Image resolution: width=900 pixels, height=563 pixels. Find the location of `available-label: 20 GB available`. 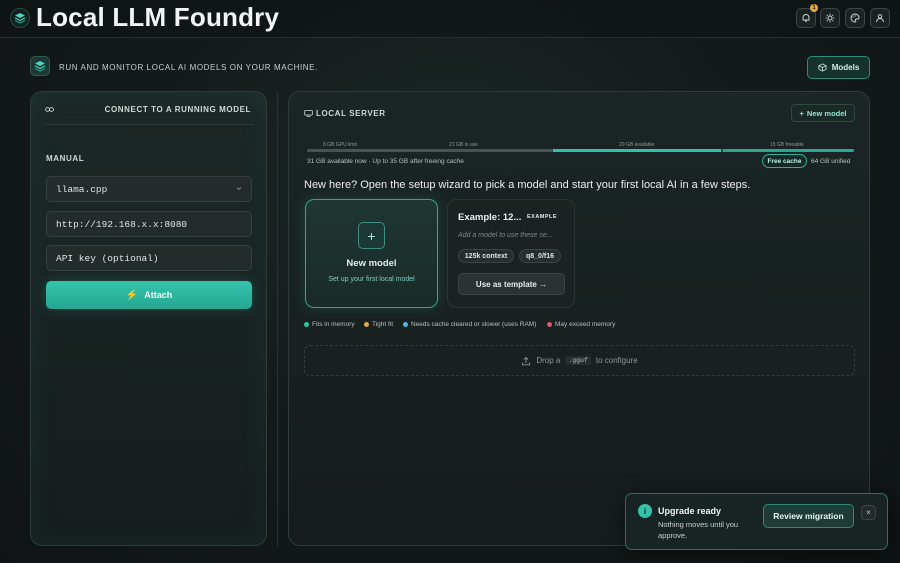

available-label: 20 GB available is located at coordinates (637, 145).